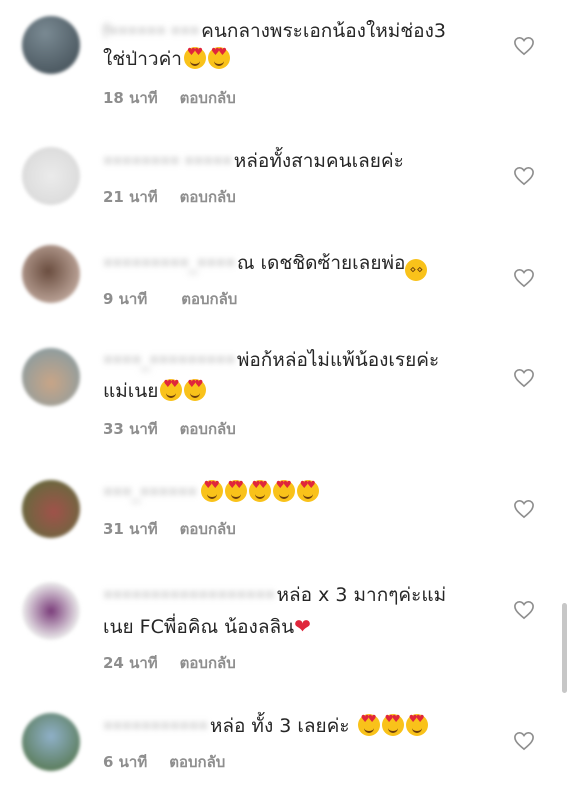 The image size is (570, 800). Describe the element at coordinates (170, 299) in the screenshot. I see `comment-meta: 9 นาที ตอบกลับ` at that location.